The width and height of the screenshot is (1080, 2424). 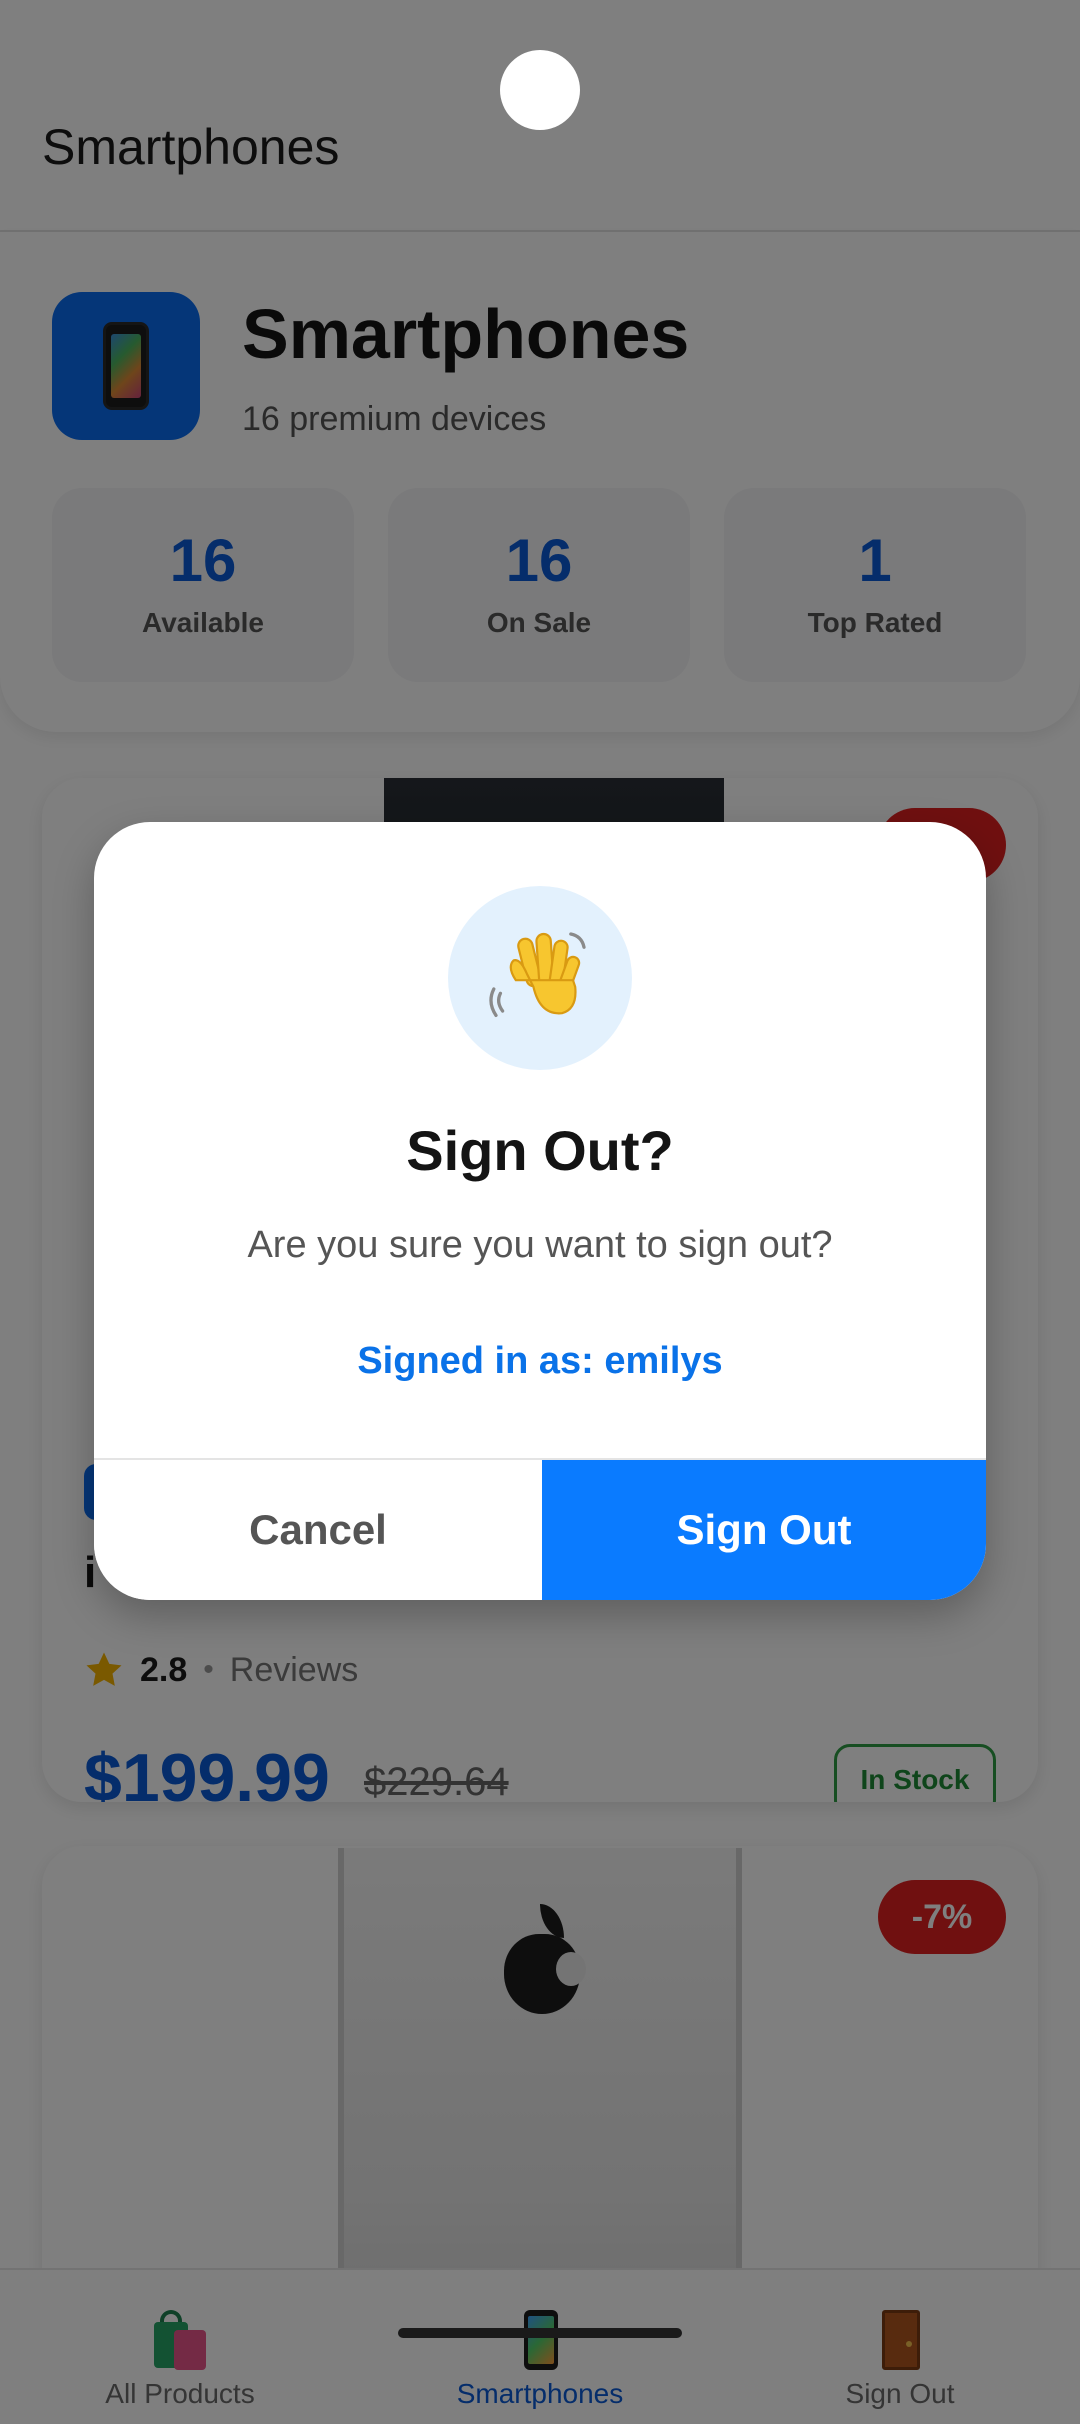 I want to click on signed-in-user: Signed in as: emilys, so click(x=540, y=1361).